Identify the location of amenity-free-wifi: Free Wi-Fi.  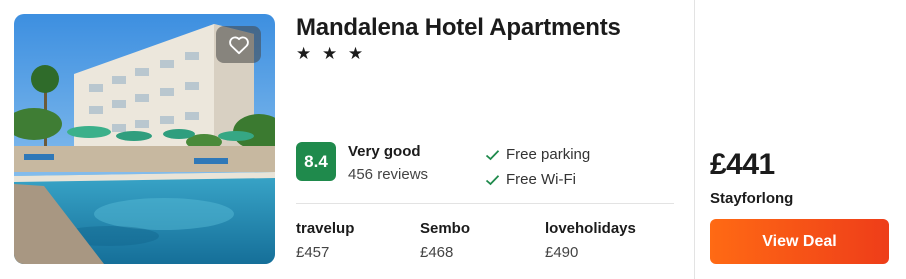
(530, 179).